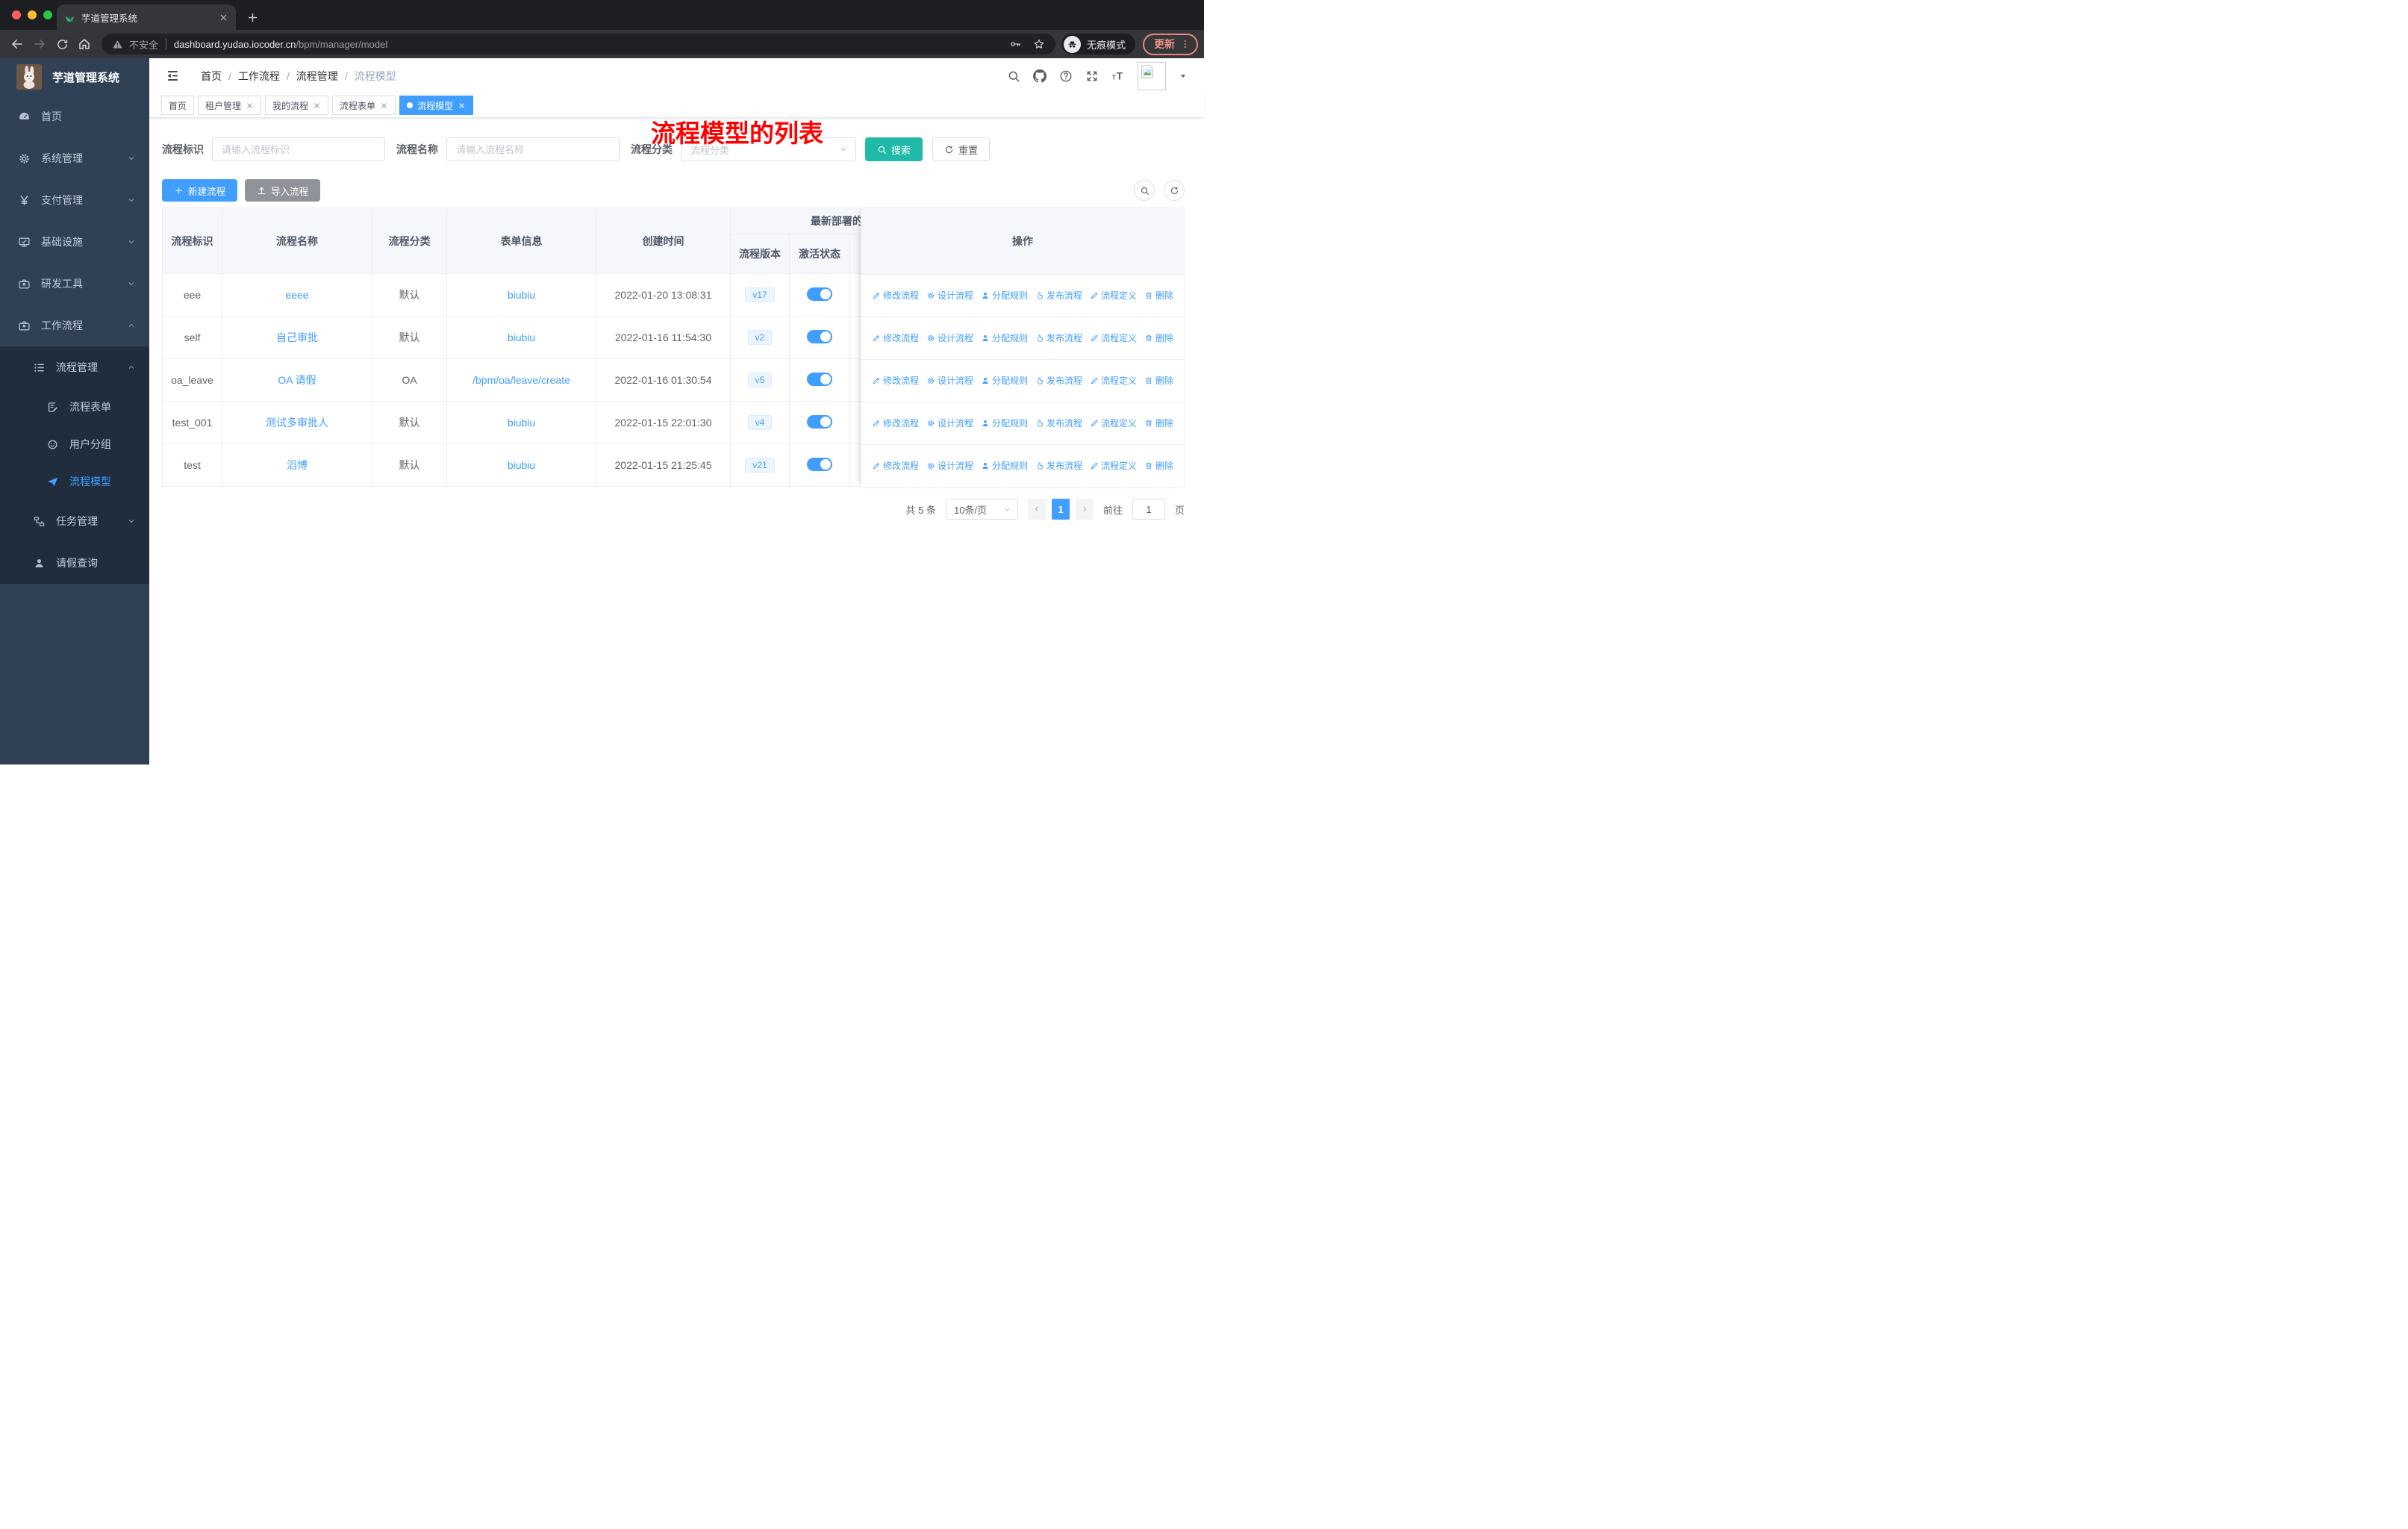 This screenshot has width=2408, height=1529. Describe the element at coordinates (223, 17) in the screenshot. I see `tab-close-icon` at that location.